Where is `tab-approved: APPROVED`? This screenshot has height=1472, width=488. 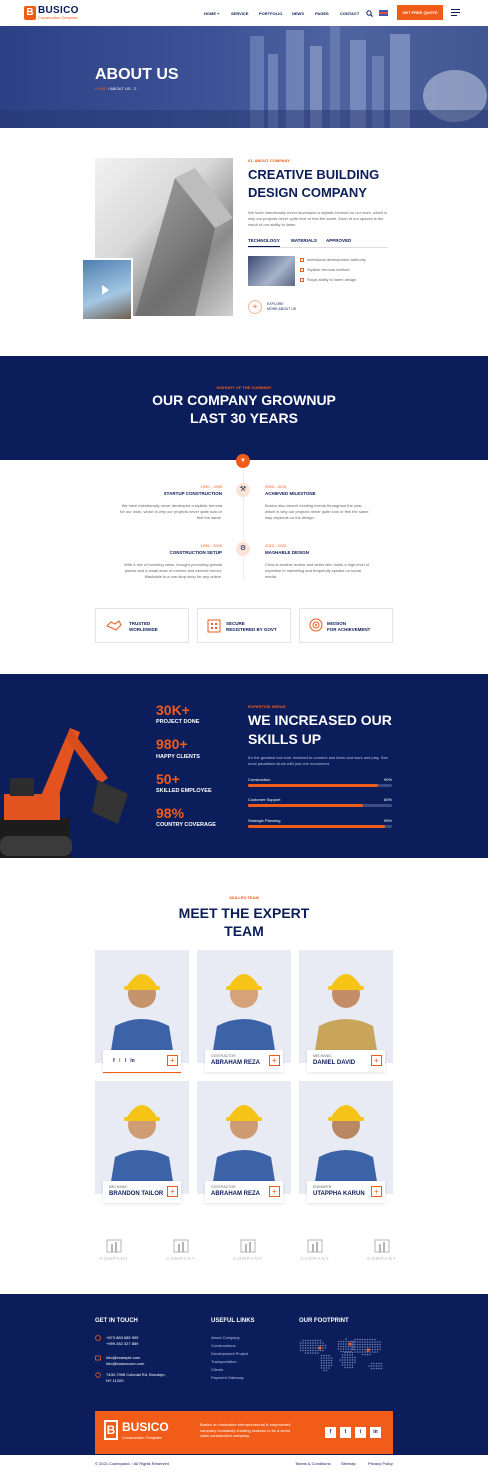 tab-approved: APPROVED is located at coordinates (338, 240).